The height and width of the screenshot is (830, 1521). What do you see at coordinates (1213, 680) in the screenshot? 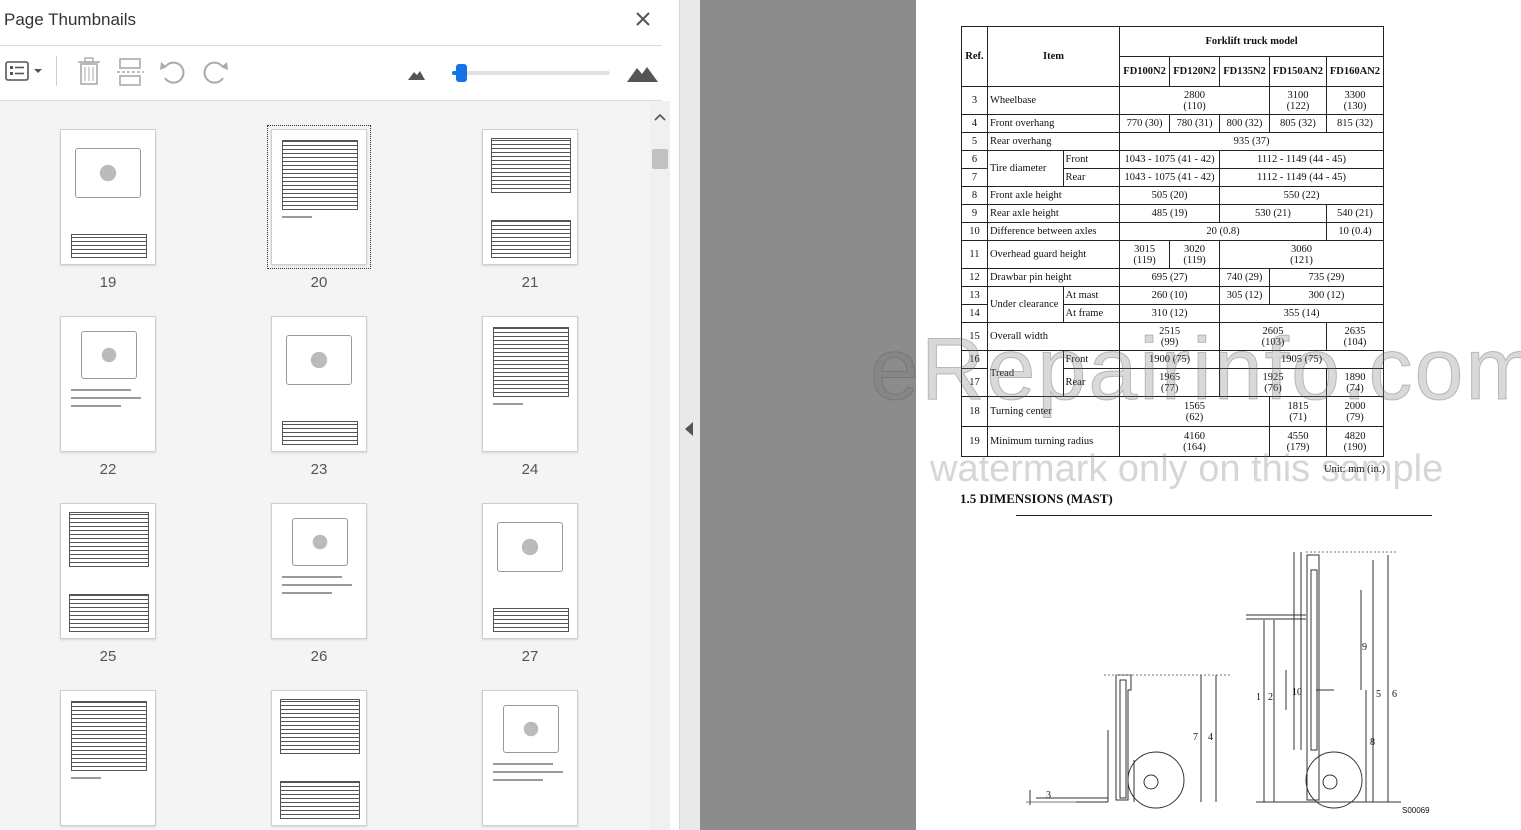
I see `mast-dimensions-drawing: 3 7 4 1 2 10 9 5 6 8` at bounding box center [1213, 680].